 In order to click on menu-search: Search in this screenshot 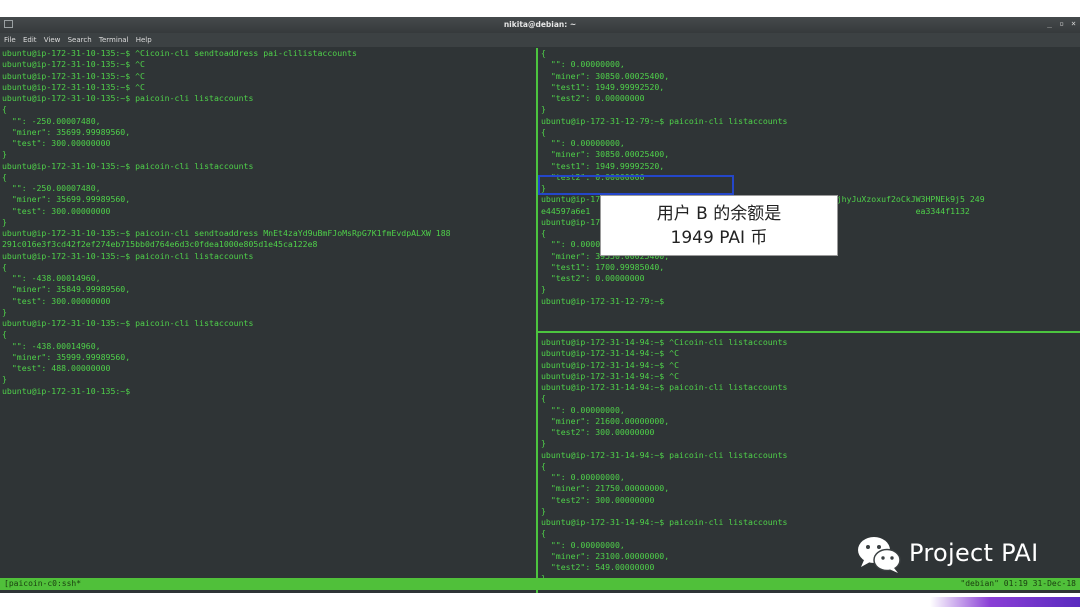, I will do `click(80, 40)`.